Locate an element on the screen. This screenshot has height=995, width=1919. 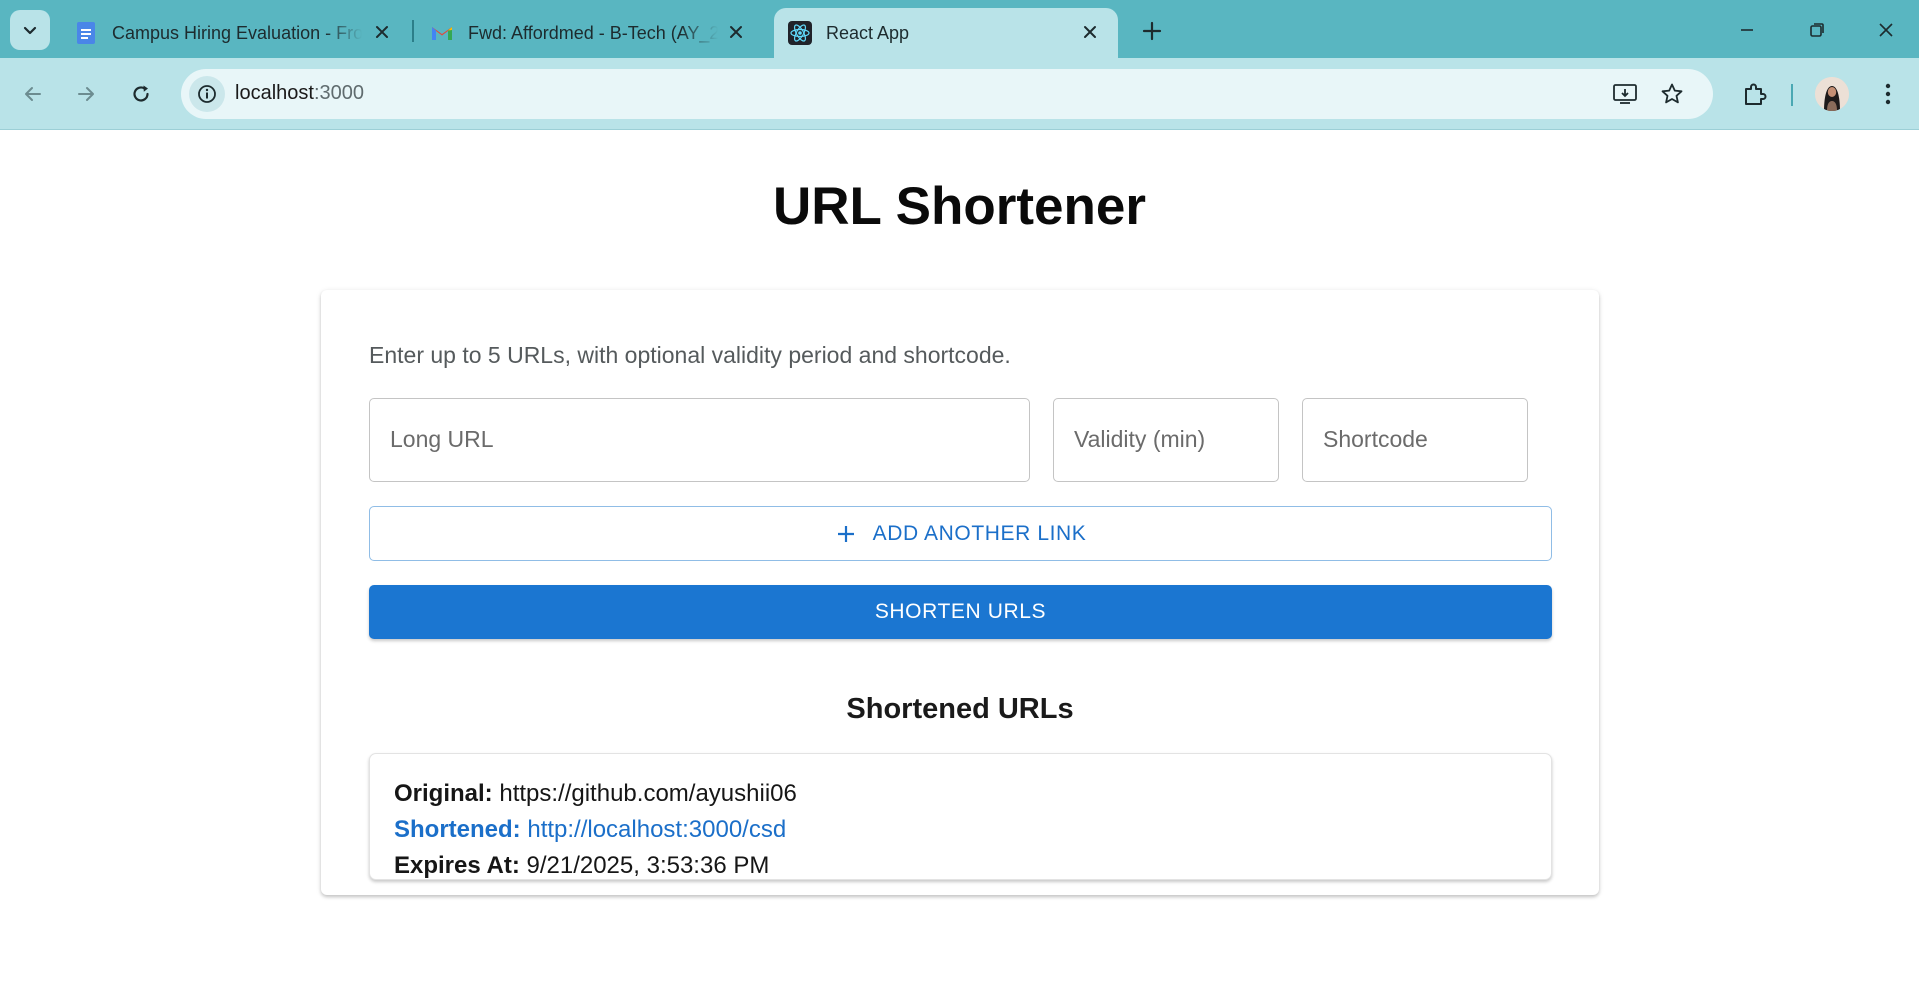
url-text: localhost:3000 is located at coordinates (299, 93).